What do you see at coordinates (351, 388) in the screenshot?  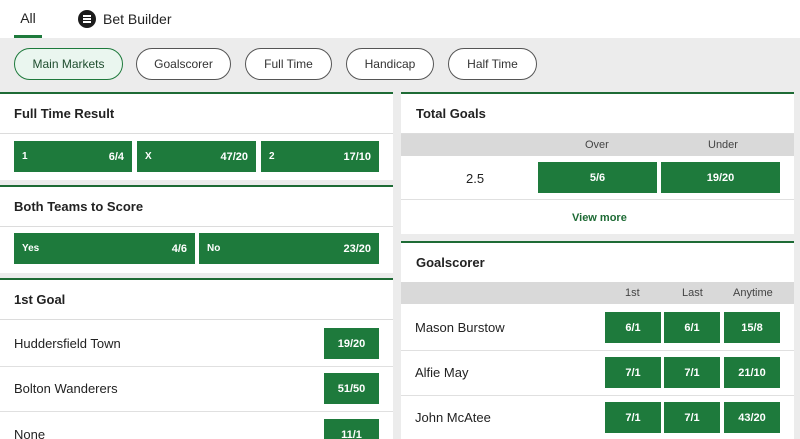 I see `odds-button-bolton: 51/50` at bounding box center [351, 388].